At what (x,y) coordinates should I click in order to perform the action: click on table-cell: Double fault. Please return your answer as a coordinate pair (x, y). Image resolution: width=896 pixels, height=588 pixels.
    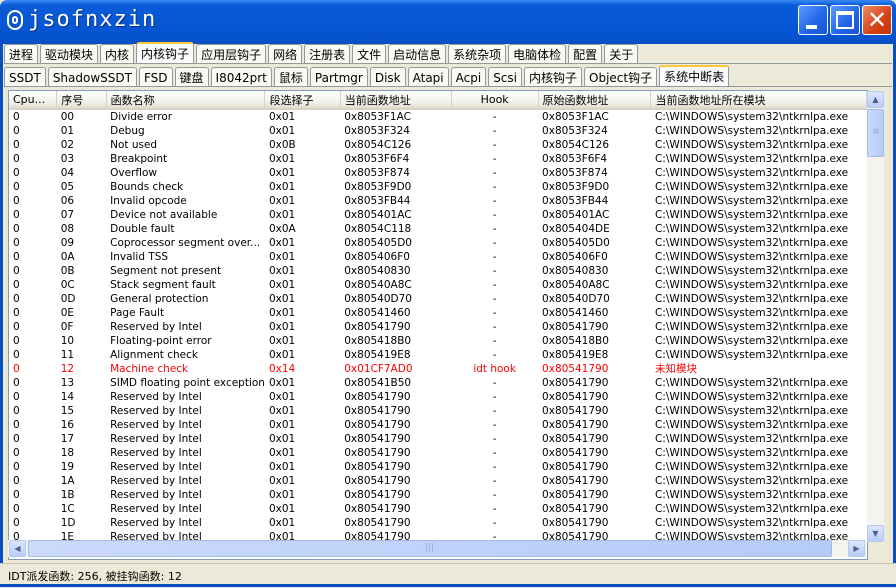
    Looking at the image, I should click on (142, 229).